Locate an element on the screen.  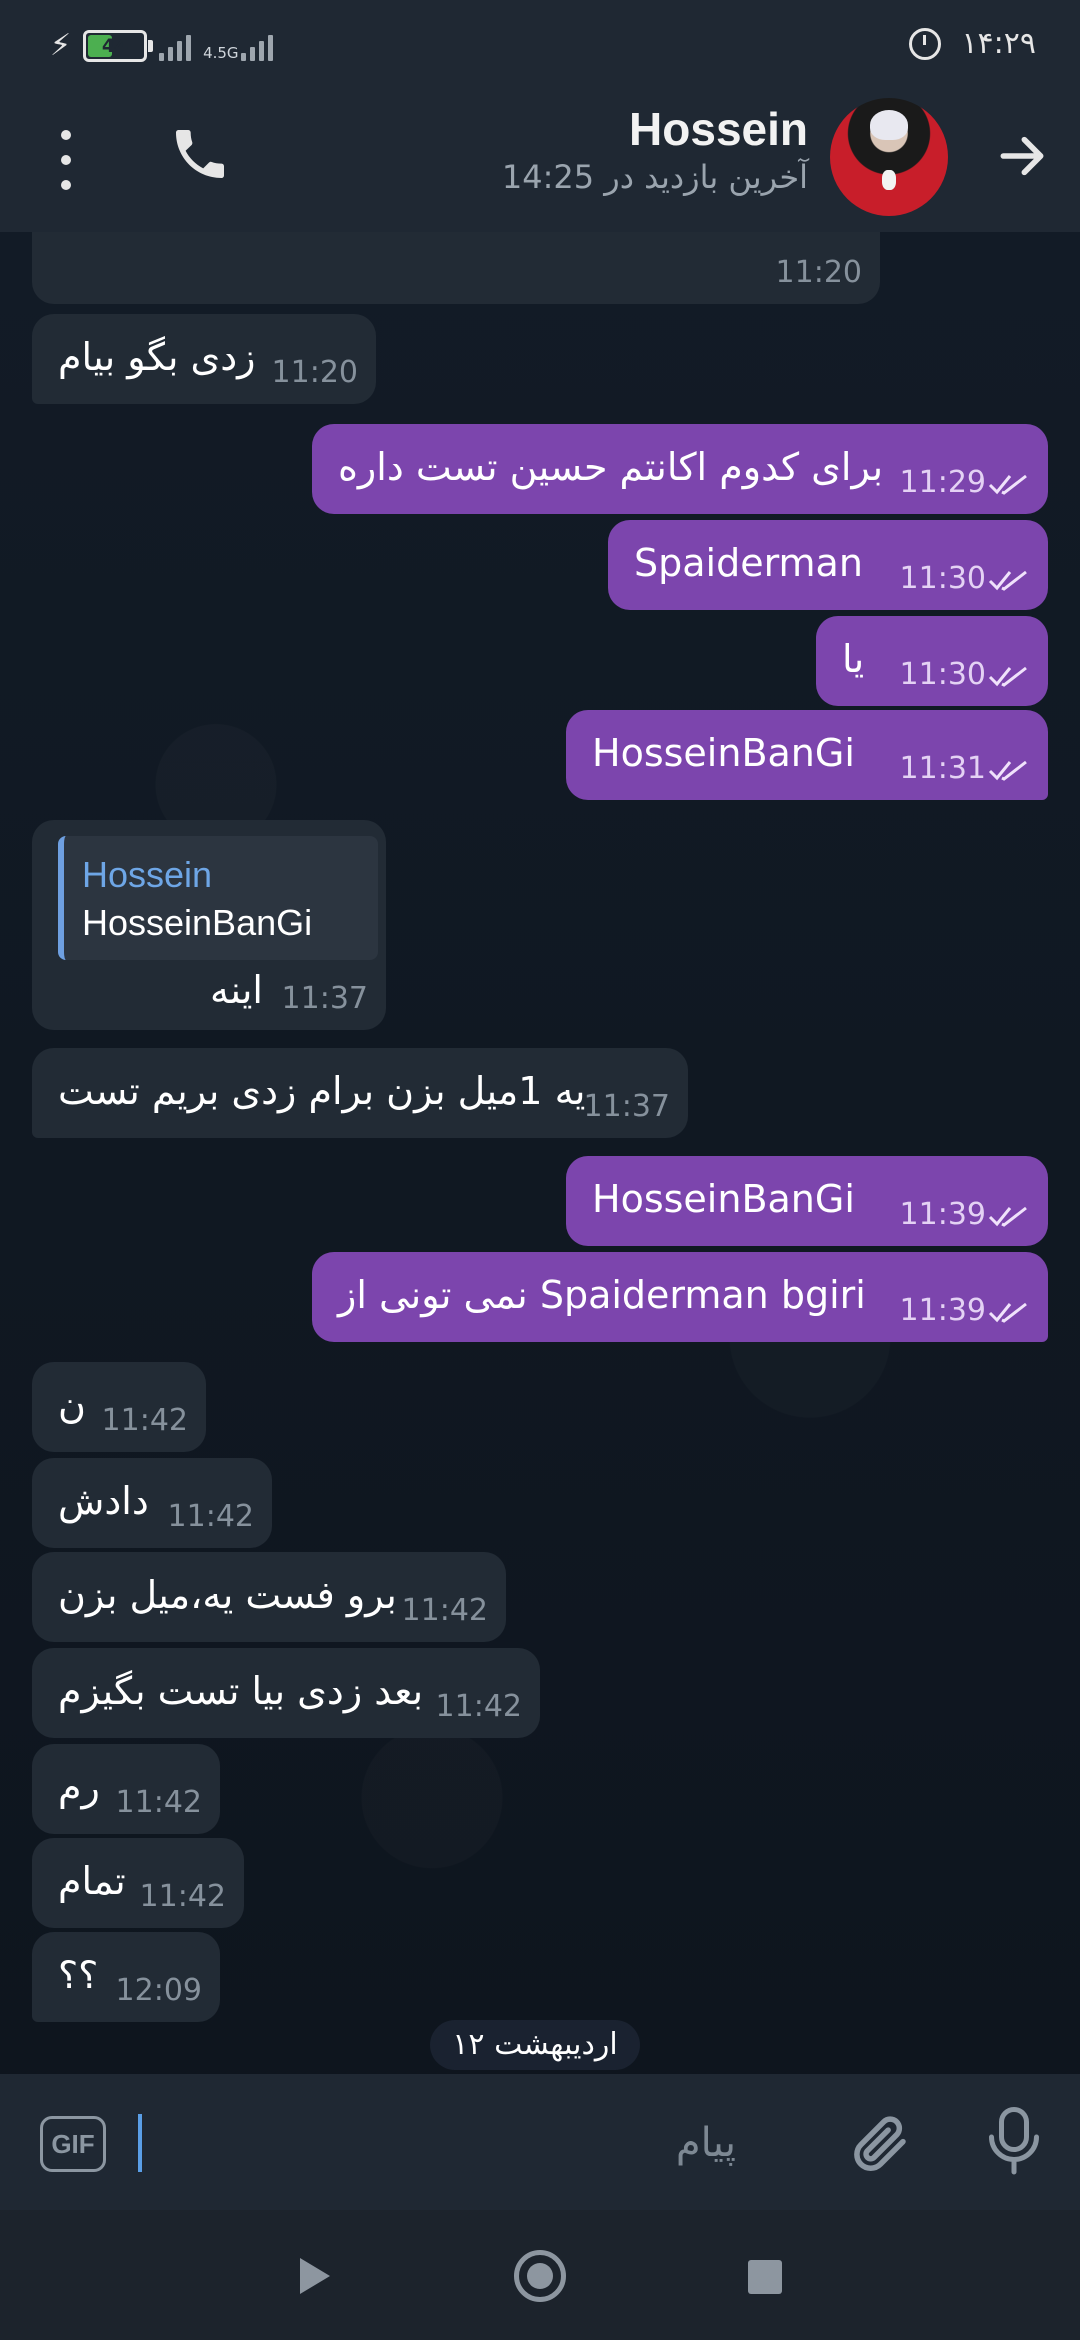
status-right: ۱۴:۲۹ is located at coordinates (972, 43).